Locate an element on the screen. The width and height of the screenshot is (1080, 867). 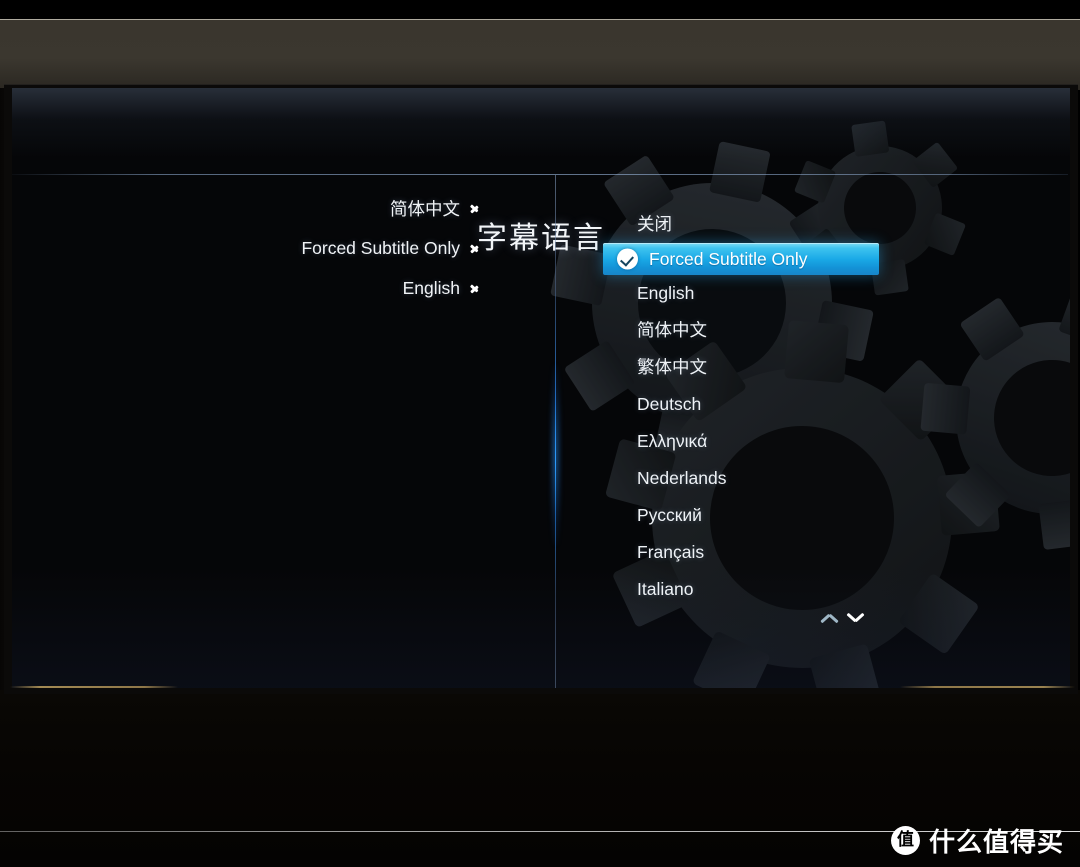
header-divider is located at coordinates (540, 174).